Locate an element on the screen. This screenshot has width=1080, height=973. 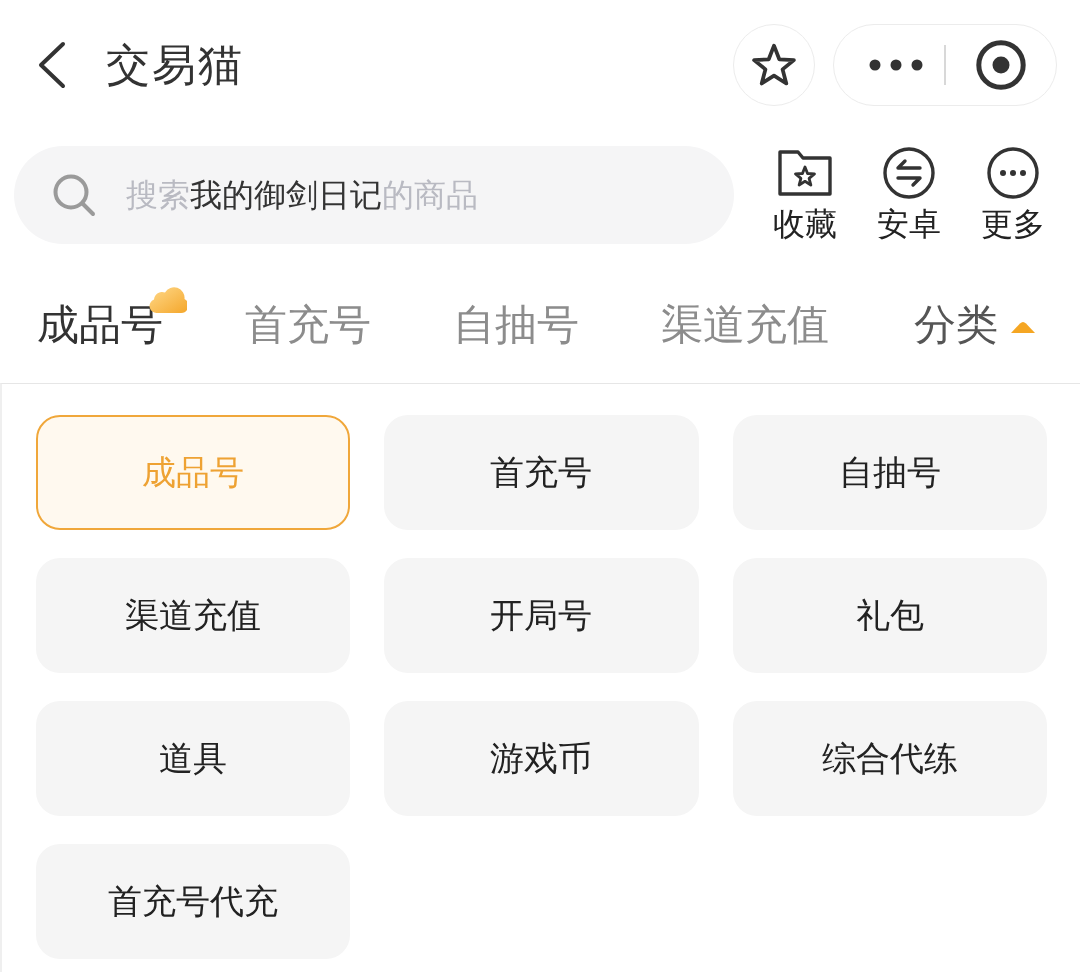
category-option: 综合代练 is located at coordinates (889, 758).